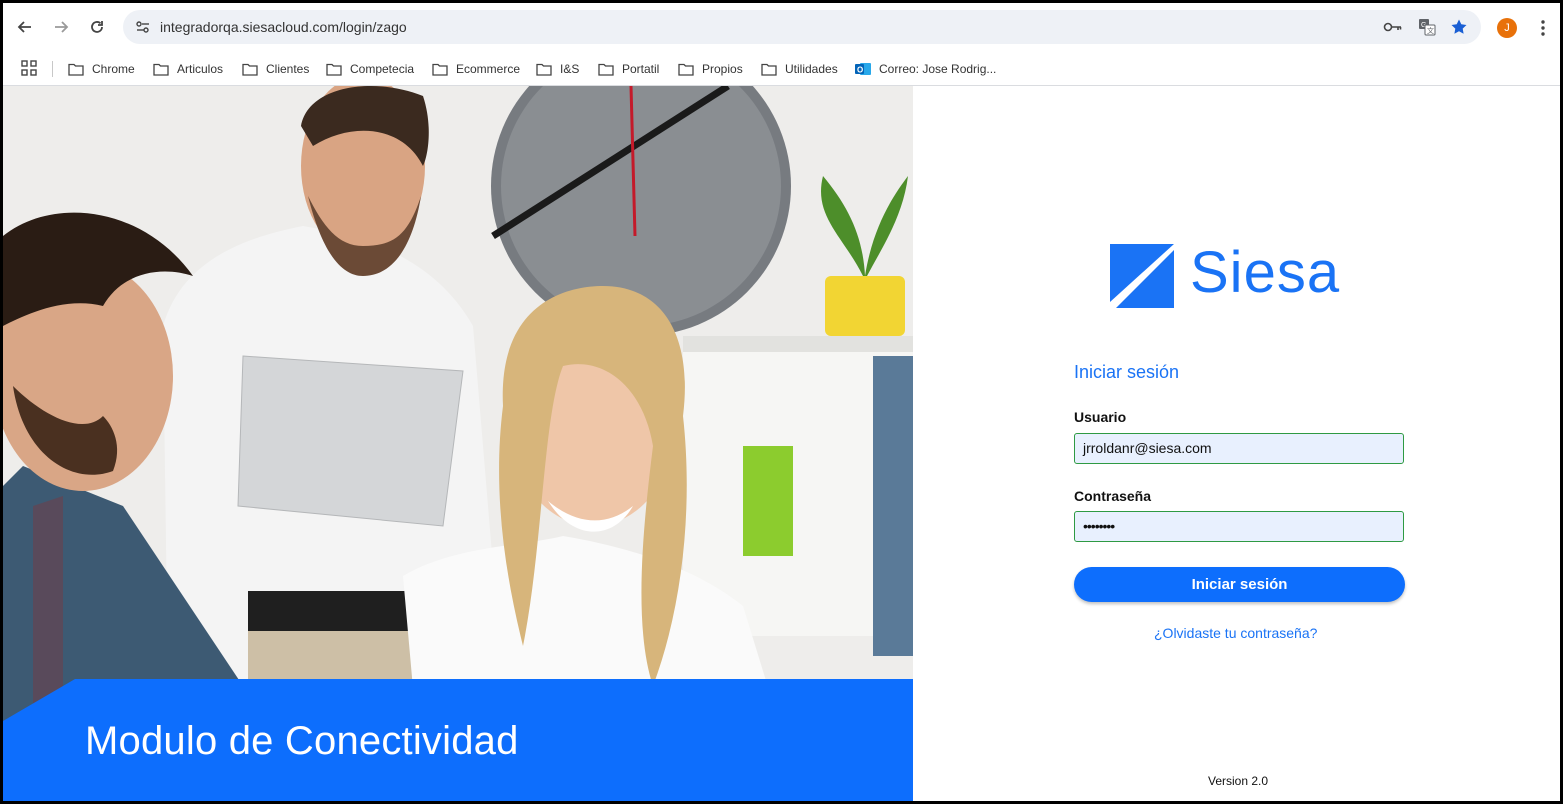 The image size is (1563, 804). I want to click on bookmark-label: I&S, so click(570, 69).